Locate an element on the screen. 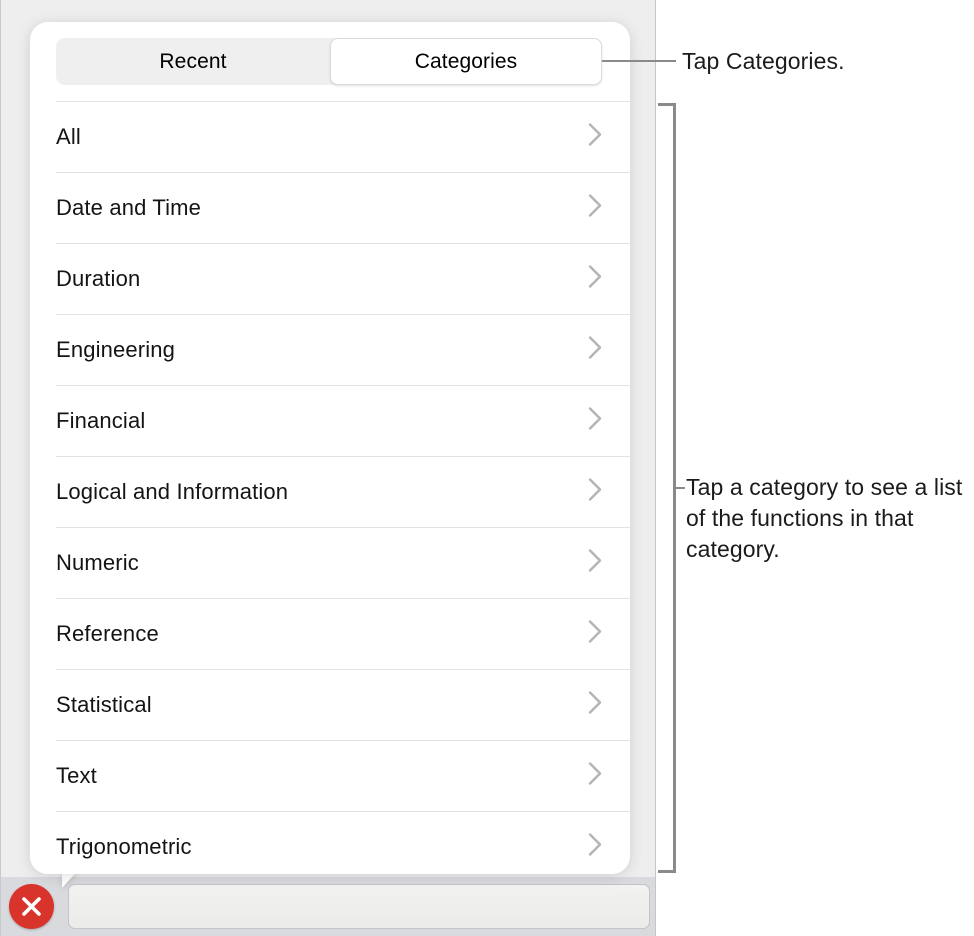  list-item-label: Engineering is located at coordinates (116, 349).